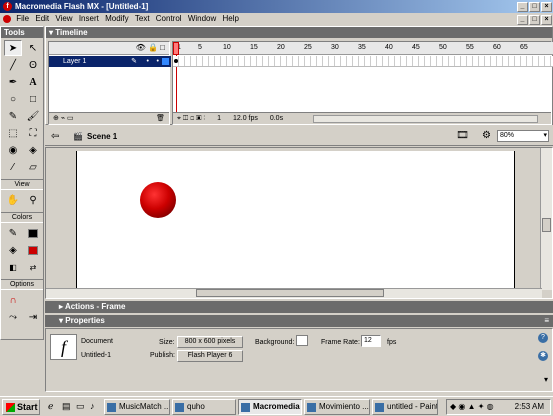 This screenshot has width=553, height=416. What do you see at coordinates (13, 99) in the screenshot?
I see `oval-tool-icon: ○` at bounding box center [13, 99].